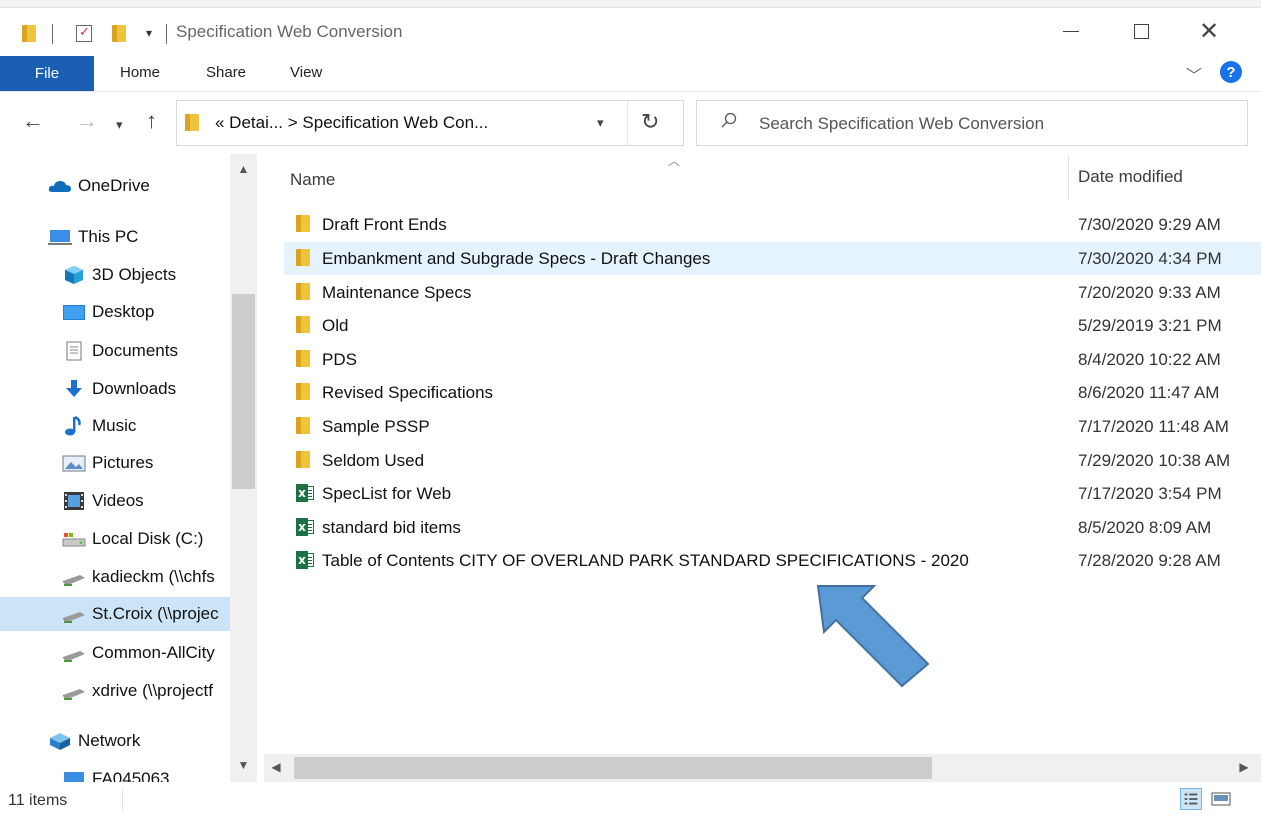 The width and height of the screenshot is (1261, 818). I want to click on file-row: Revised Specifications 8/6/2020 11:47 AM, so click(772, 392).